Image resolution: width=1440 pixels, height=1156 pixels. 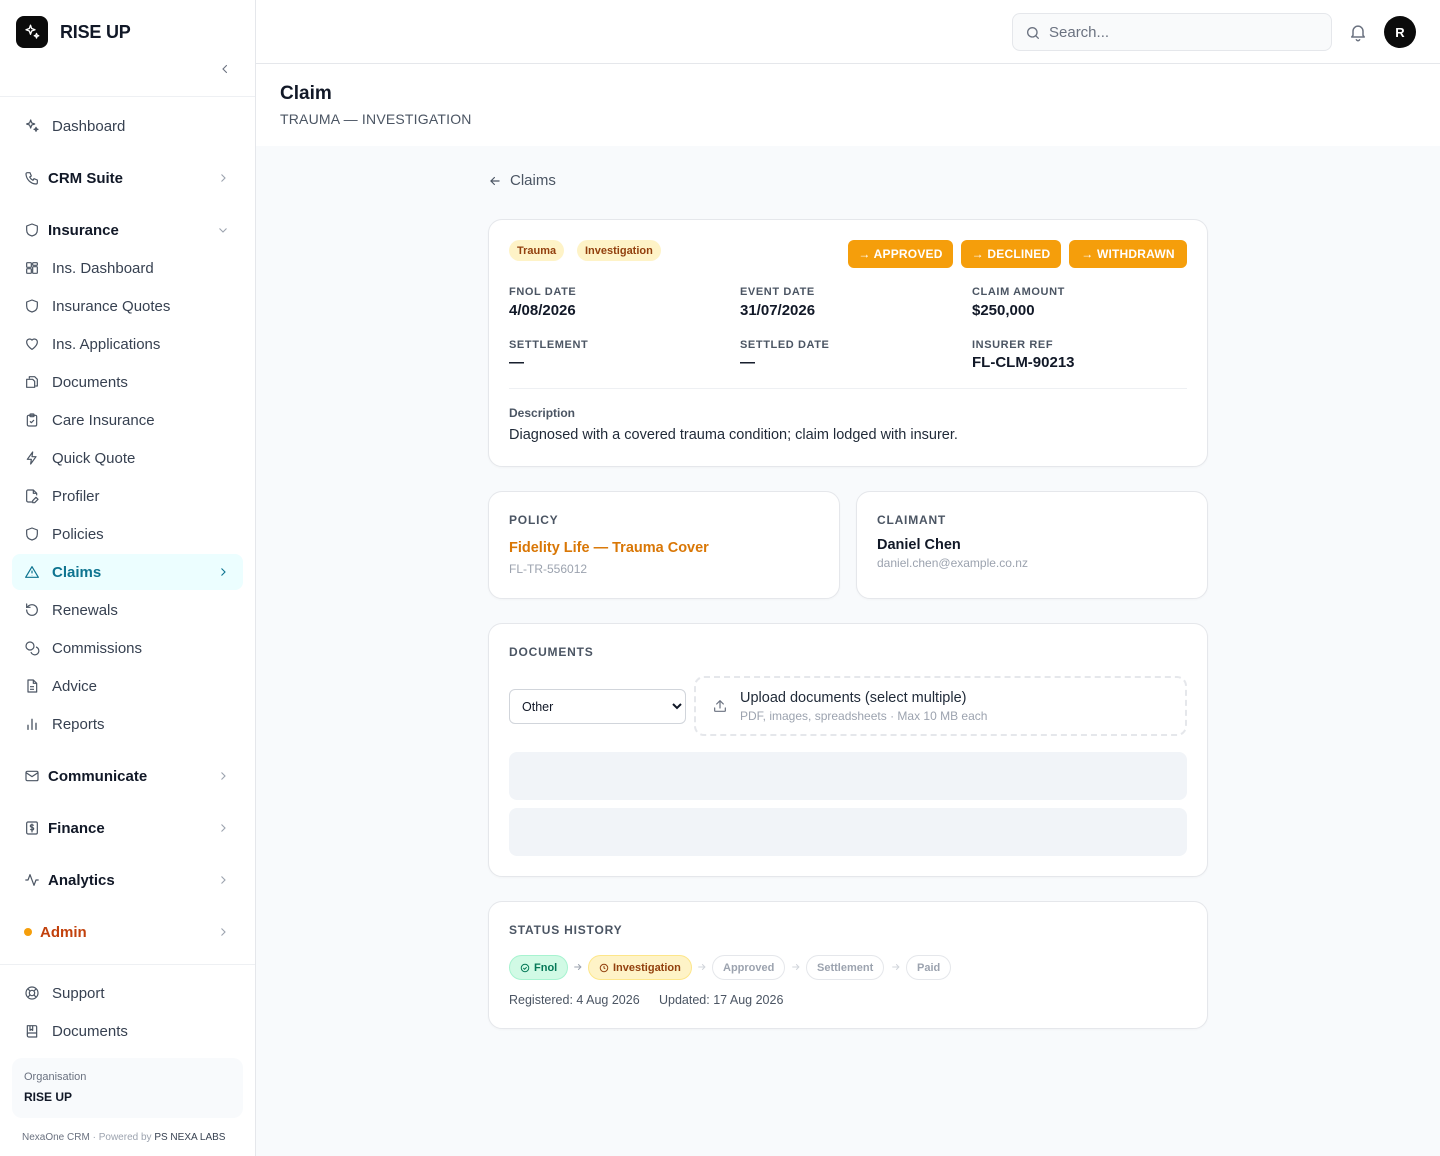 I want to click on receipt-dollar-icon, so click(x=32, y=828).